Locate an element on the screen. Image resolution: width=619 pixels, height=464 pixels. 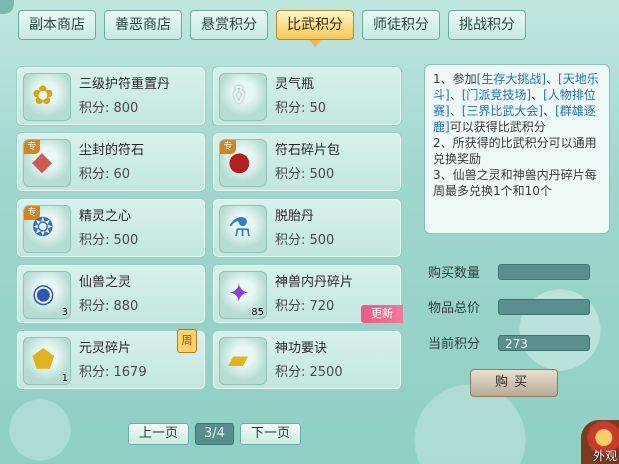
next-page-button: 下一页 is located at coordinates (270, 434).